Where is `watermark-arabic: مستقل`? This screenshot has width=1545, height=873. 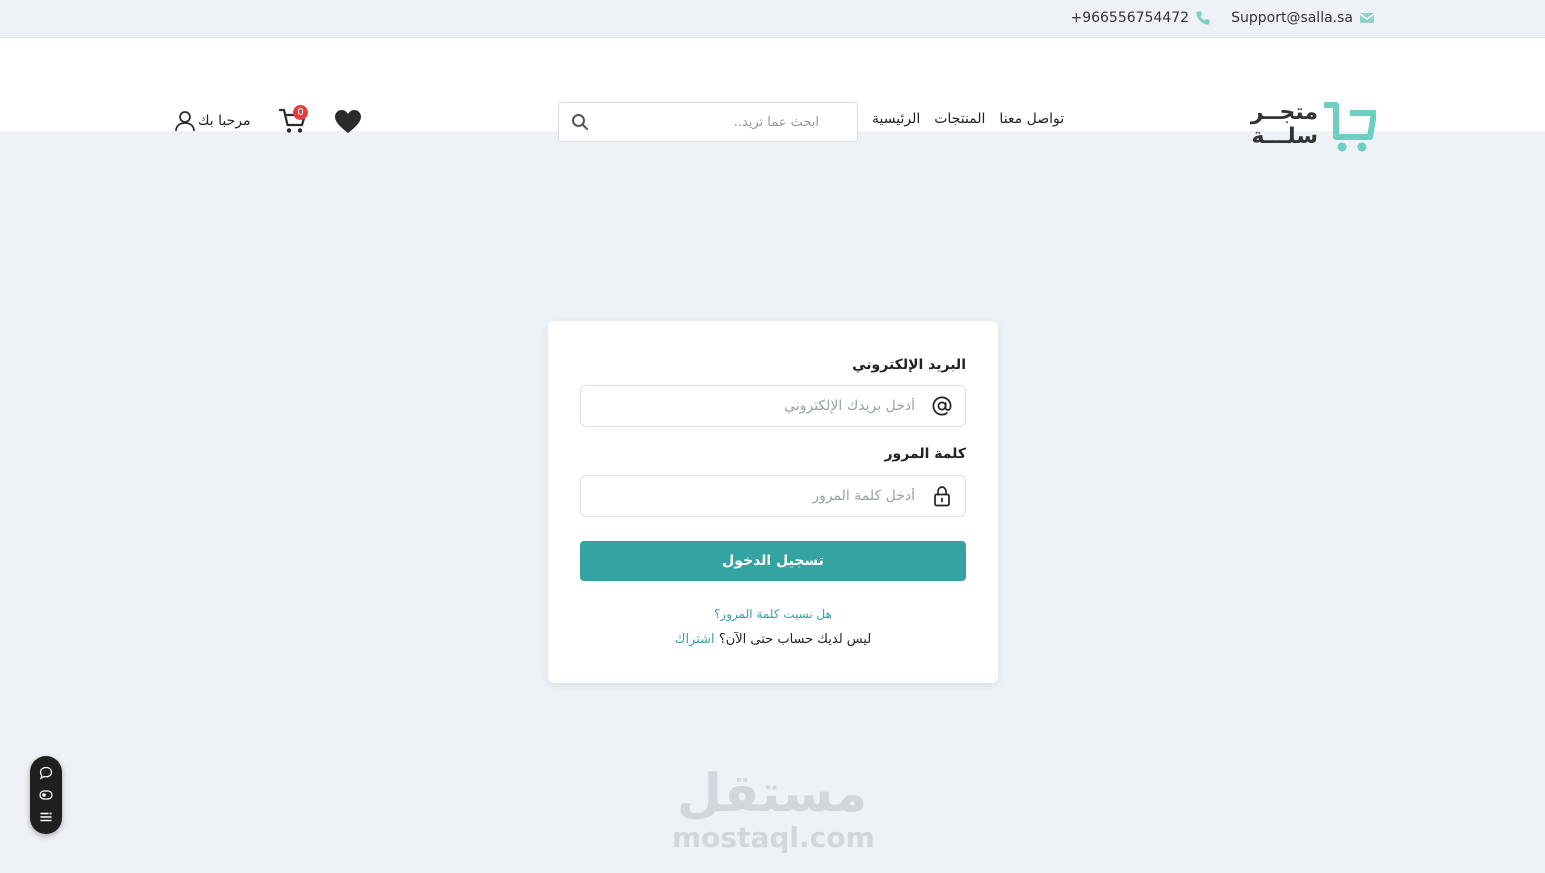
watermark-arabic: مستقل is located at coordinates (772, 794).